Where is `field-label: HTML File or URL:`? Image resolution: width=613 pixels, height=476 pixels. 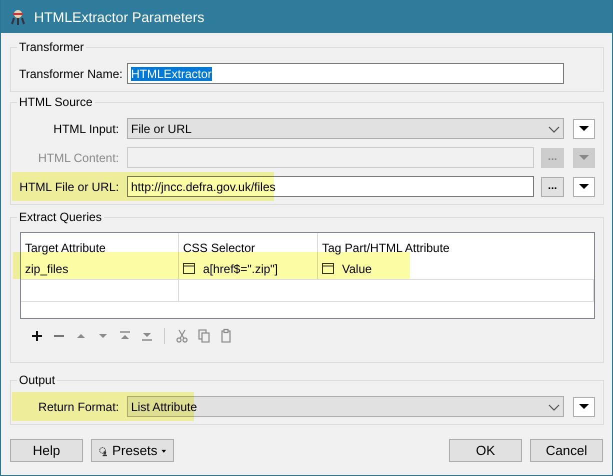 field-label: HTML File or URL: is located at coordinates (69, 187).